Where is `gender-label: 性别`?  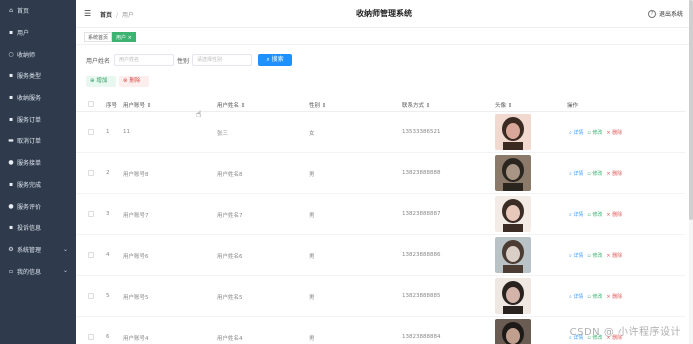 gender-label: 性别 is located at coordinates (183, 61).